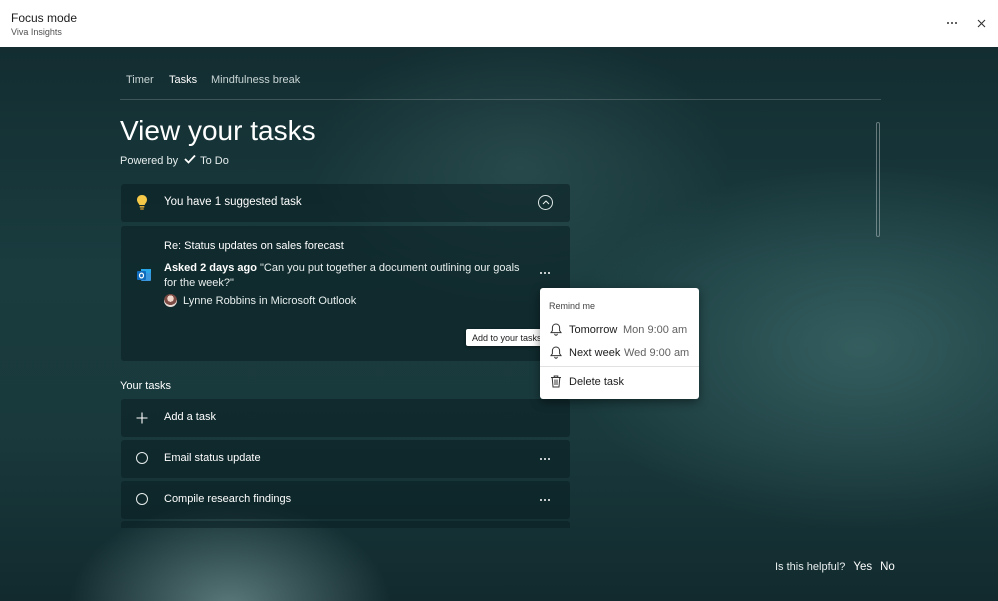  Describe the element at coordinates (499, 23) in the screenshot. I see `title-bar: Focus mode Viva Insights` at that location.